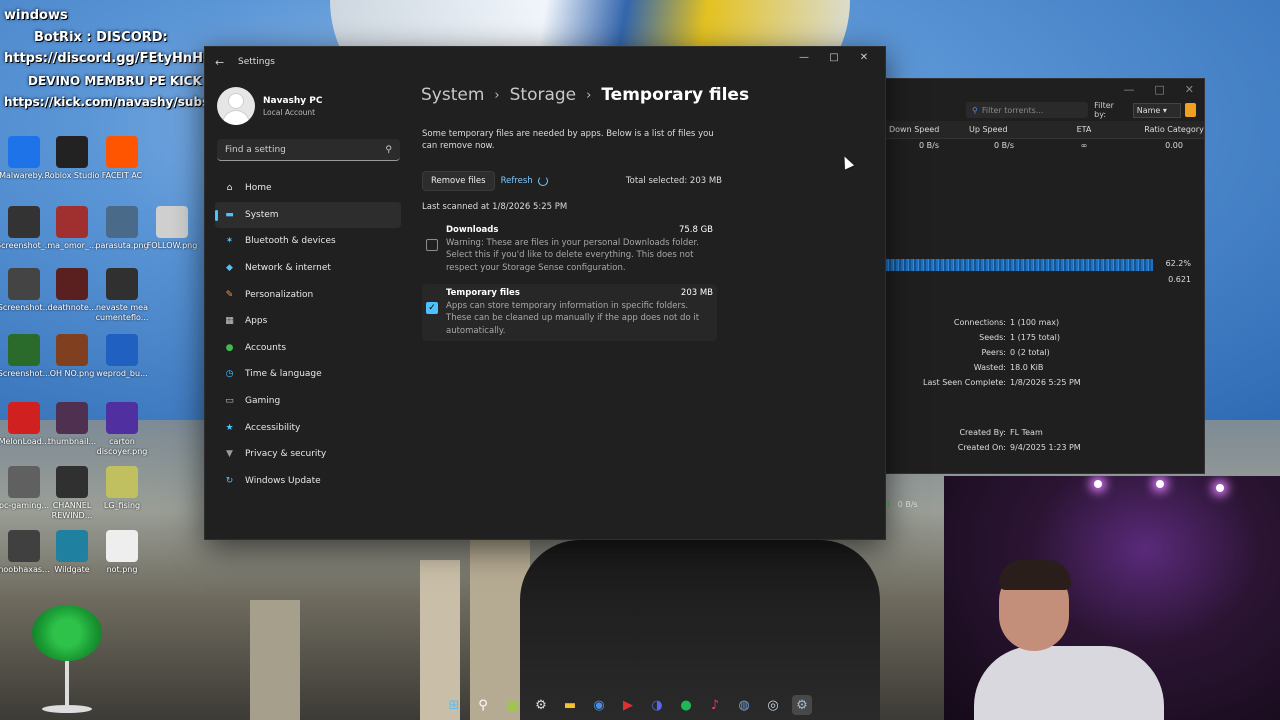  Describe the element at coordinates (308, 215) in the screenshot. I see `nav-item-system: ▬ System` at that location.